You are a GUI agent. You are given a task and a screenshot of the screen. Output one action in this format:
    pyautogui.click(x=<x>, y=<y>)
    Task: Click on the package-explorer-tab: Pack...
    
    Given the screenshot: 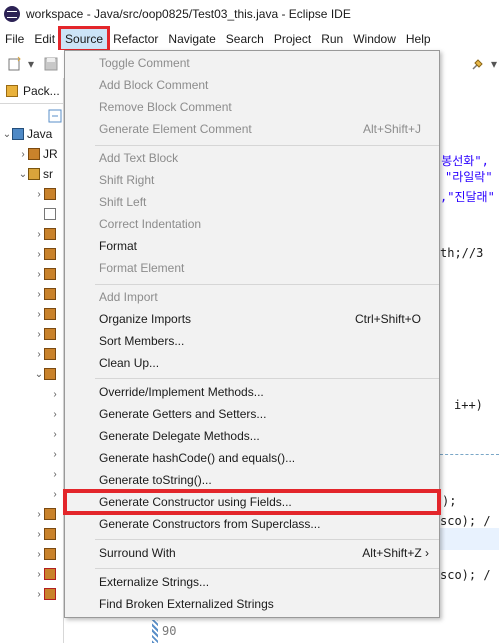 What is the action you would take?
    pyautogui.click(x=32, y=91)
    